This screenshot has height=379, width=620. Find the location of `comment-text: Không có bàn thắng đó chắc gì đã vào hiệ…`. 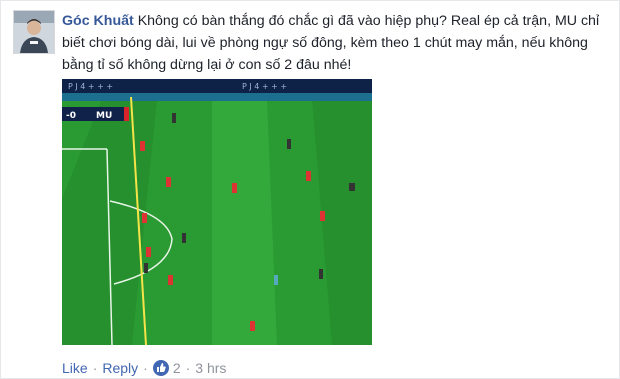

comment-text: Không có bàn thắng đó chắc gì đã vào hiệ… is located at coordinates (331, 43).